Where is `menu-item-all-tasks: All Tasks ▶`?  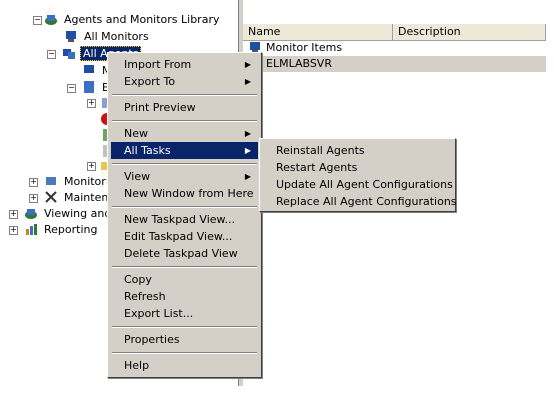
menu-item-all-tasks: All Tasks ▶ is located at coordinates (184, 150).